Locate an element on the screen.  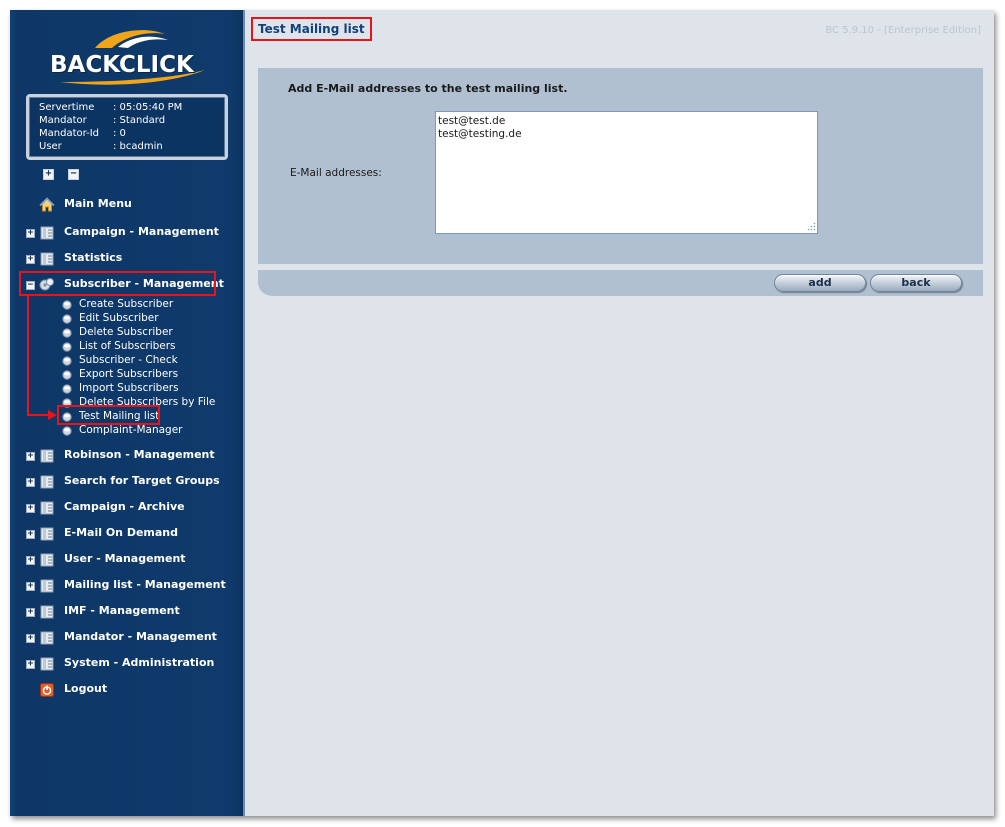
back-button: back is located at coordinates (916, 283).